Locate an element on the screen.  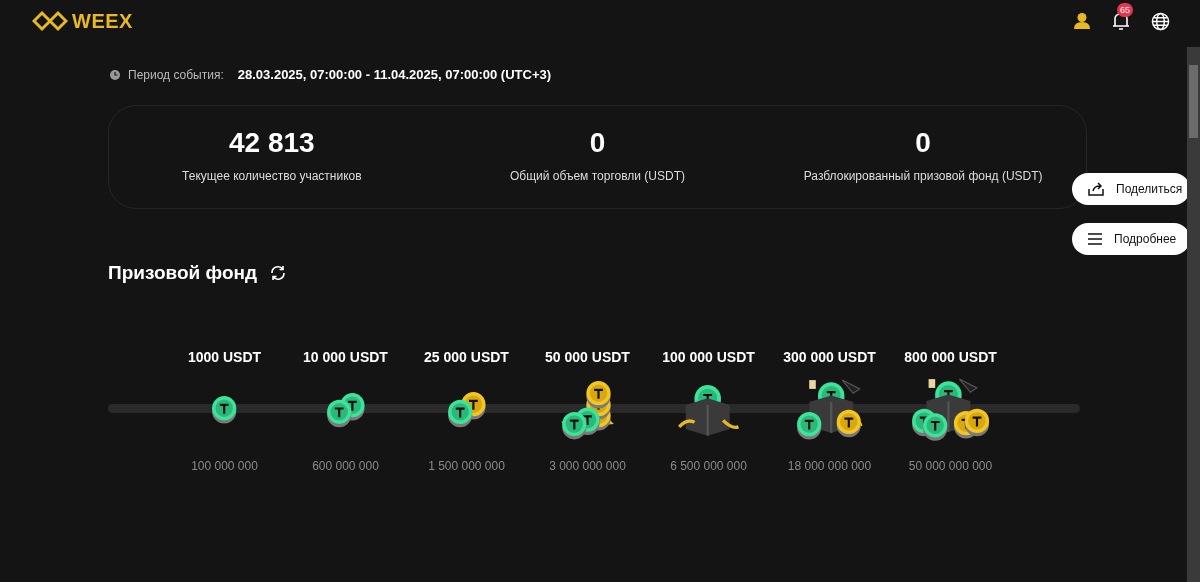
scrollbar is located at coordinates (1193, 314).